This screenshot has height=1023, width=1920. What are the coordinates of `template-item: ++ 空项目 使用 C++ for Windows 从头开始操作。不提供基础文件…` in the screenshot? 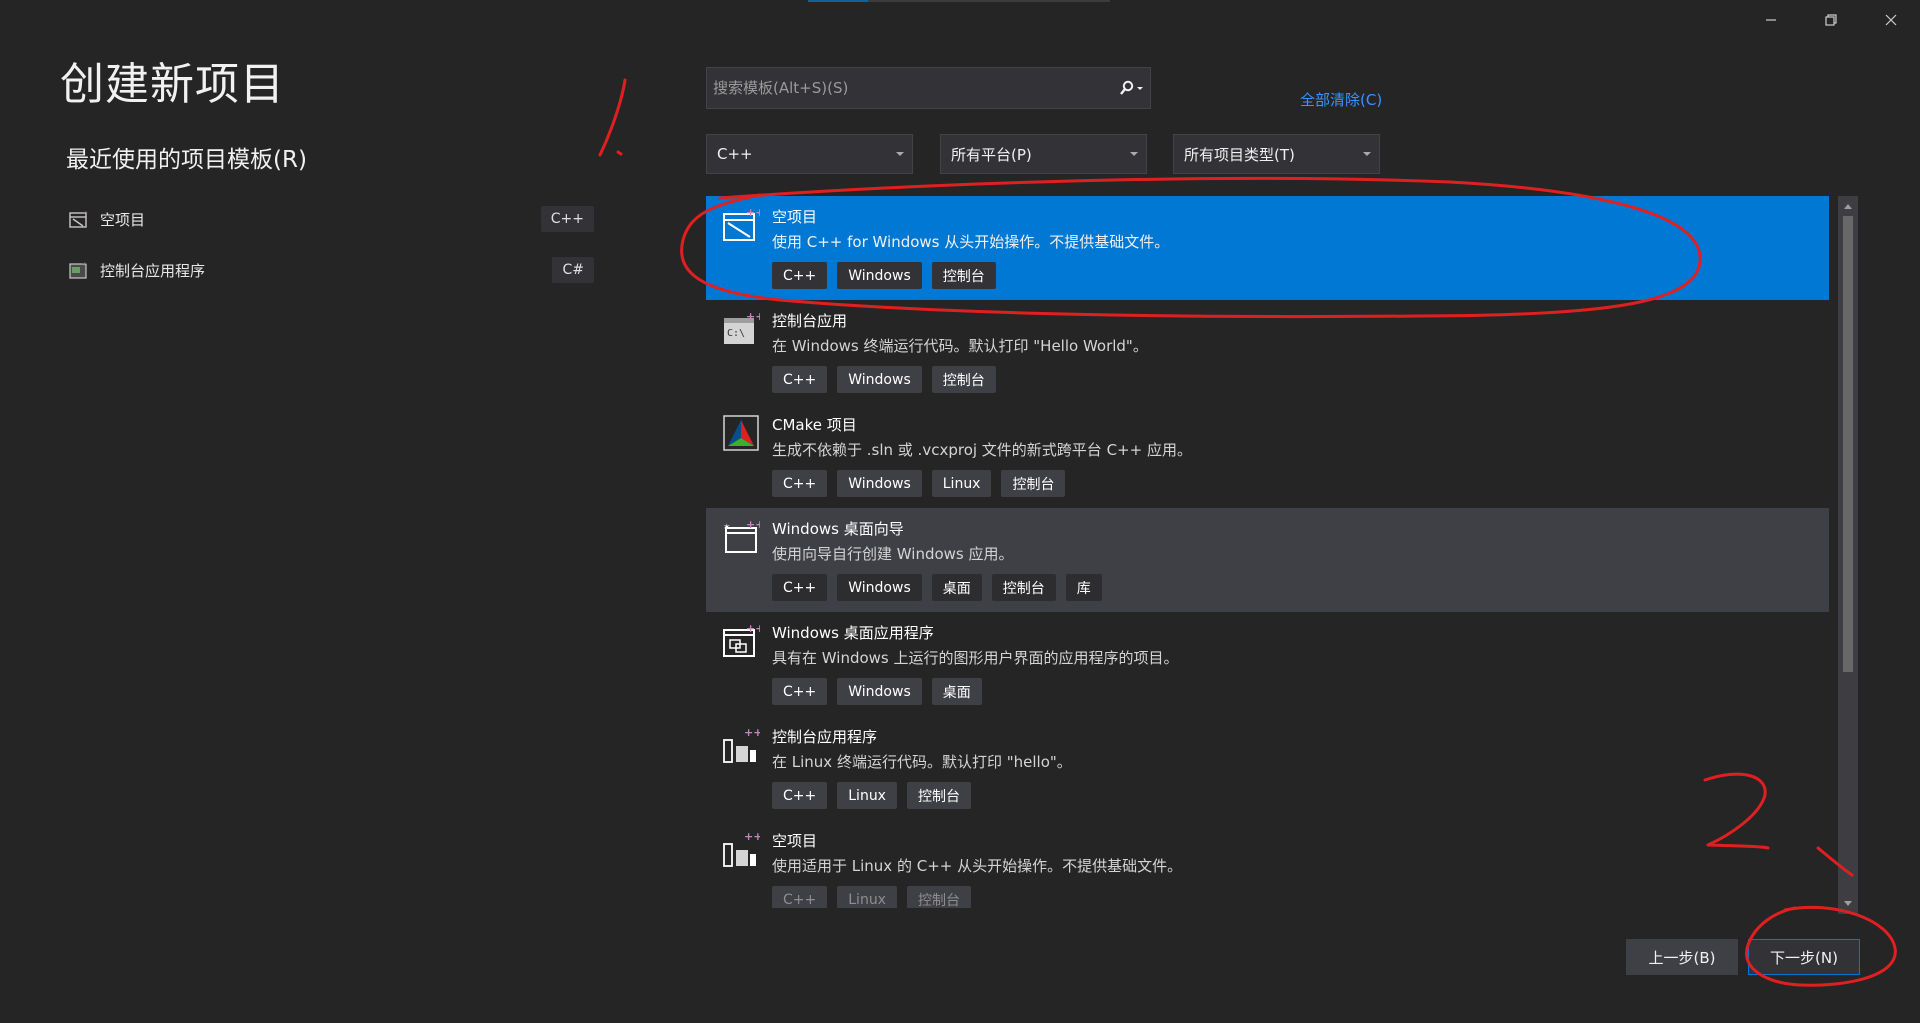 It's located at (1267, 248).